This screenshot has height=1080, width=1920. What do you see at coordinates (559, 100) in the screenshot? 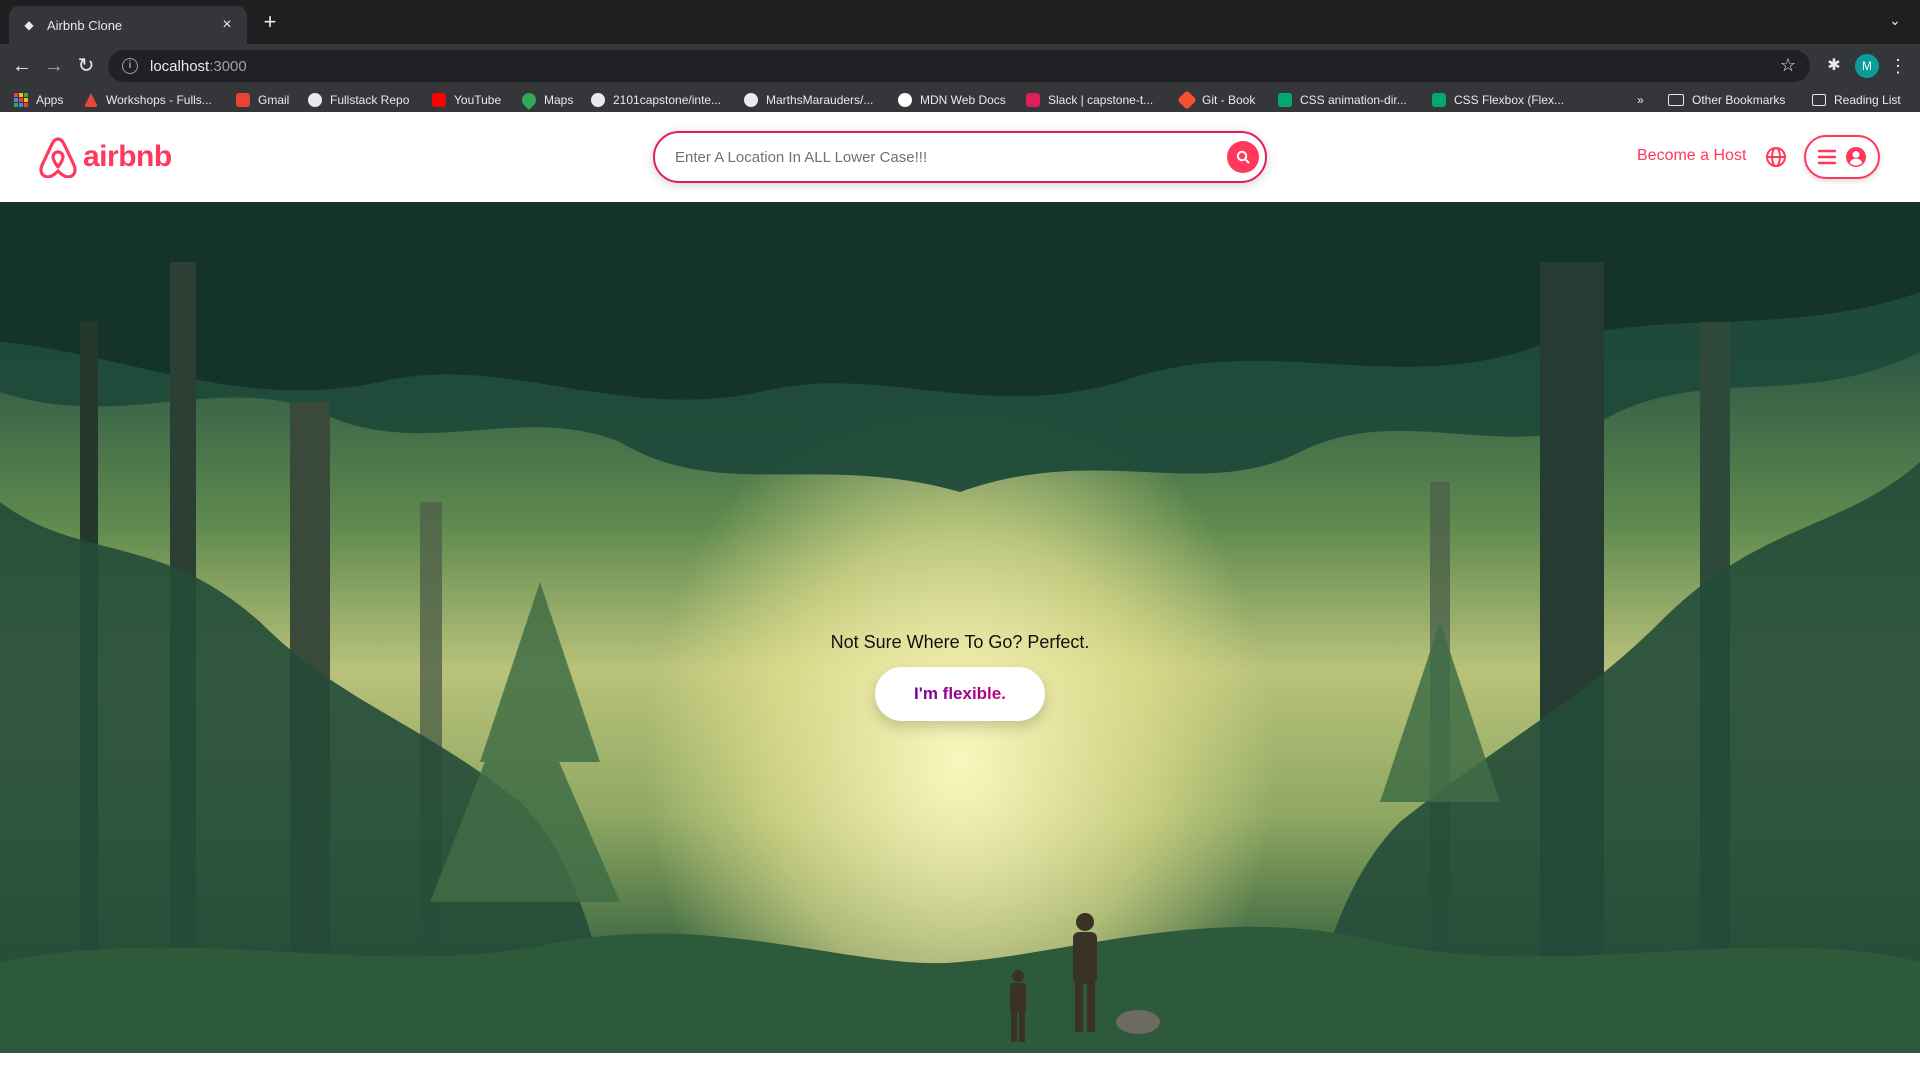
I see `bookmark-label: Maps` at bounding box center [559, 100].